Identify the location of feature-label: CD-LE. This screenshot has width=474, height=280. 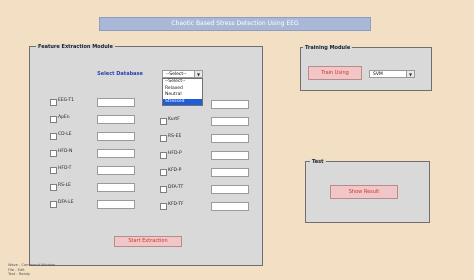
(65, 134).